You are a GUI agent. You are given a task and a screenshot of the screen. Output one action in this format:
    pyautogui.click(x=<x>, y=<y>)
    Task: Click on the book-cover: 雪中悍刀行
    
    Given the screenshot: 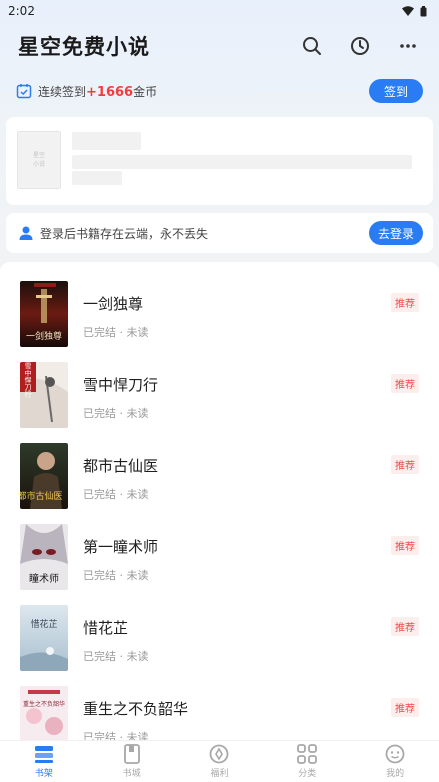 What is the action you would take?
    pyautogui.click(x=44, y=395)
    